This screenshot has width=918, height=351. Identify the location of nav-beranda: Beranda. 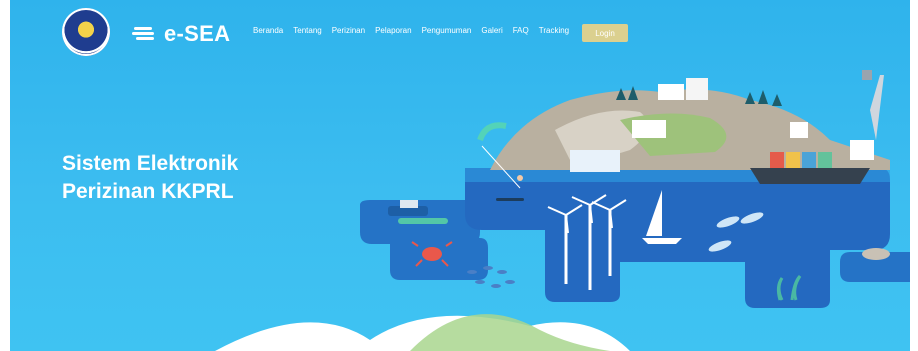
(268, 30).